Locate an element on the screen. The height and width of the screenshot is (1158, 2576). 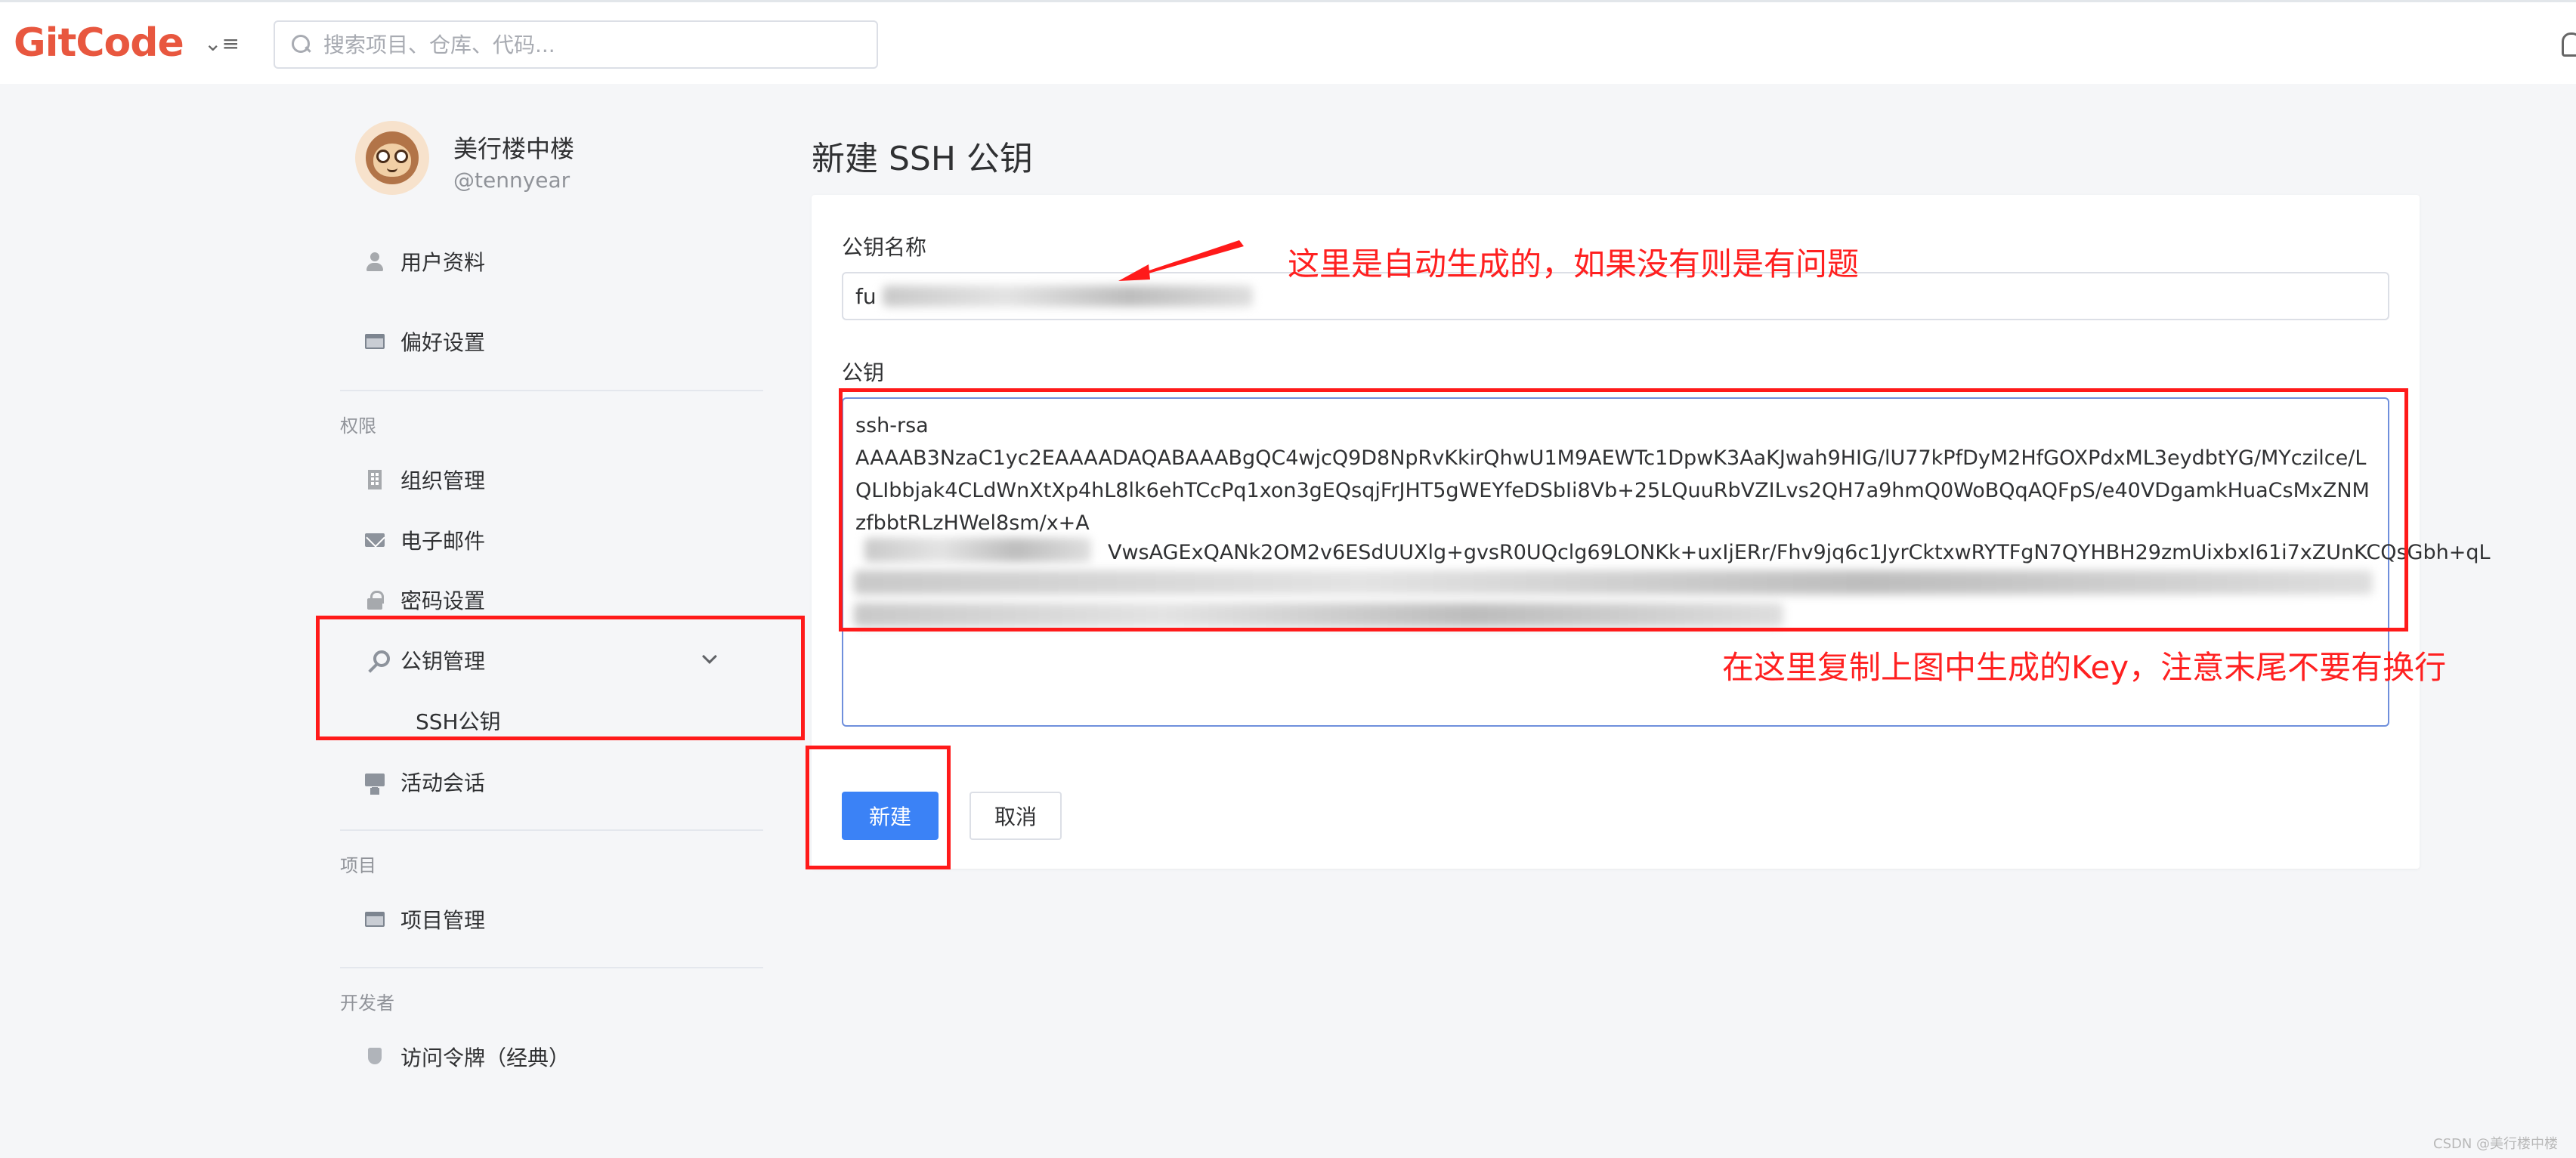
create-button: 新建 is located at coordinates (890, 816).